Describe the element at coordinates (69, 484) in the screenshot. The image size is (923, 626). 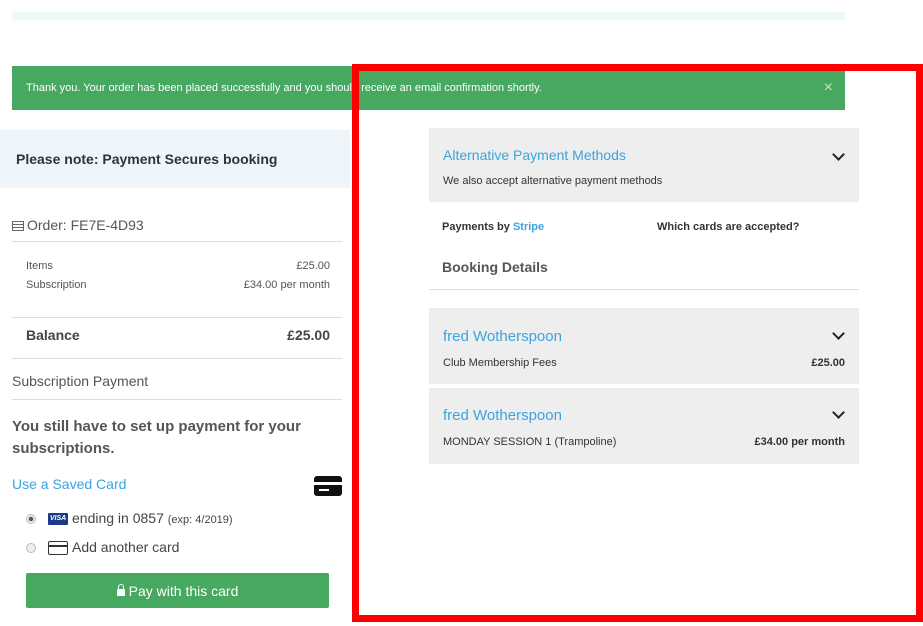
I see `use-saved-card-link: Use a Saved Card` at that location.